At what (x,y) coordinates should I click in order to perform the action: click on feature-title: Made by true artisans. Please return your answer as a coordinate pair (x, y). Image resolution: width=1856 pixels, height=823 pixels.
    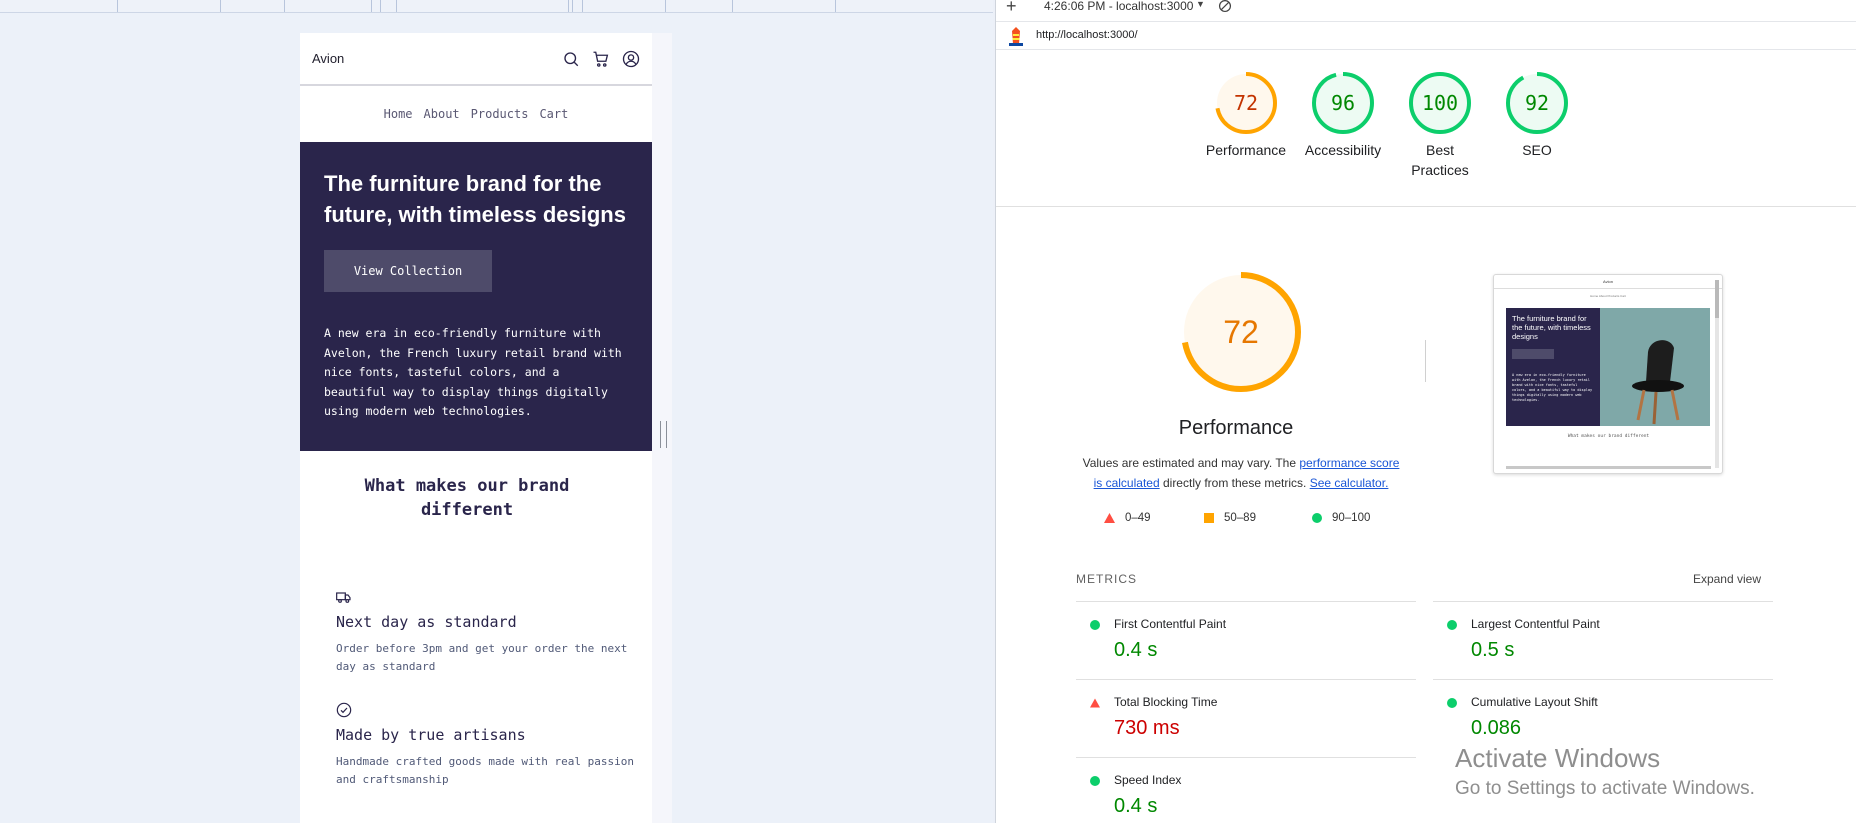
    Looking at the image, I should click on (431, 735).